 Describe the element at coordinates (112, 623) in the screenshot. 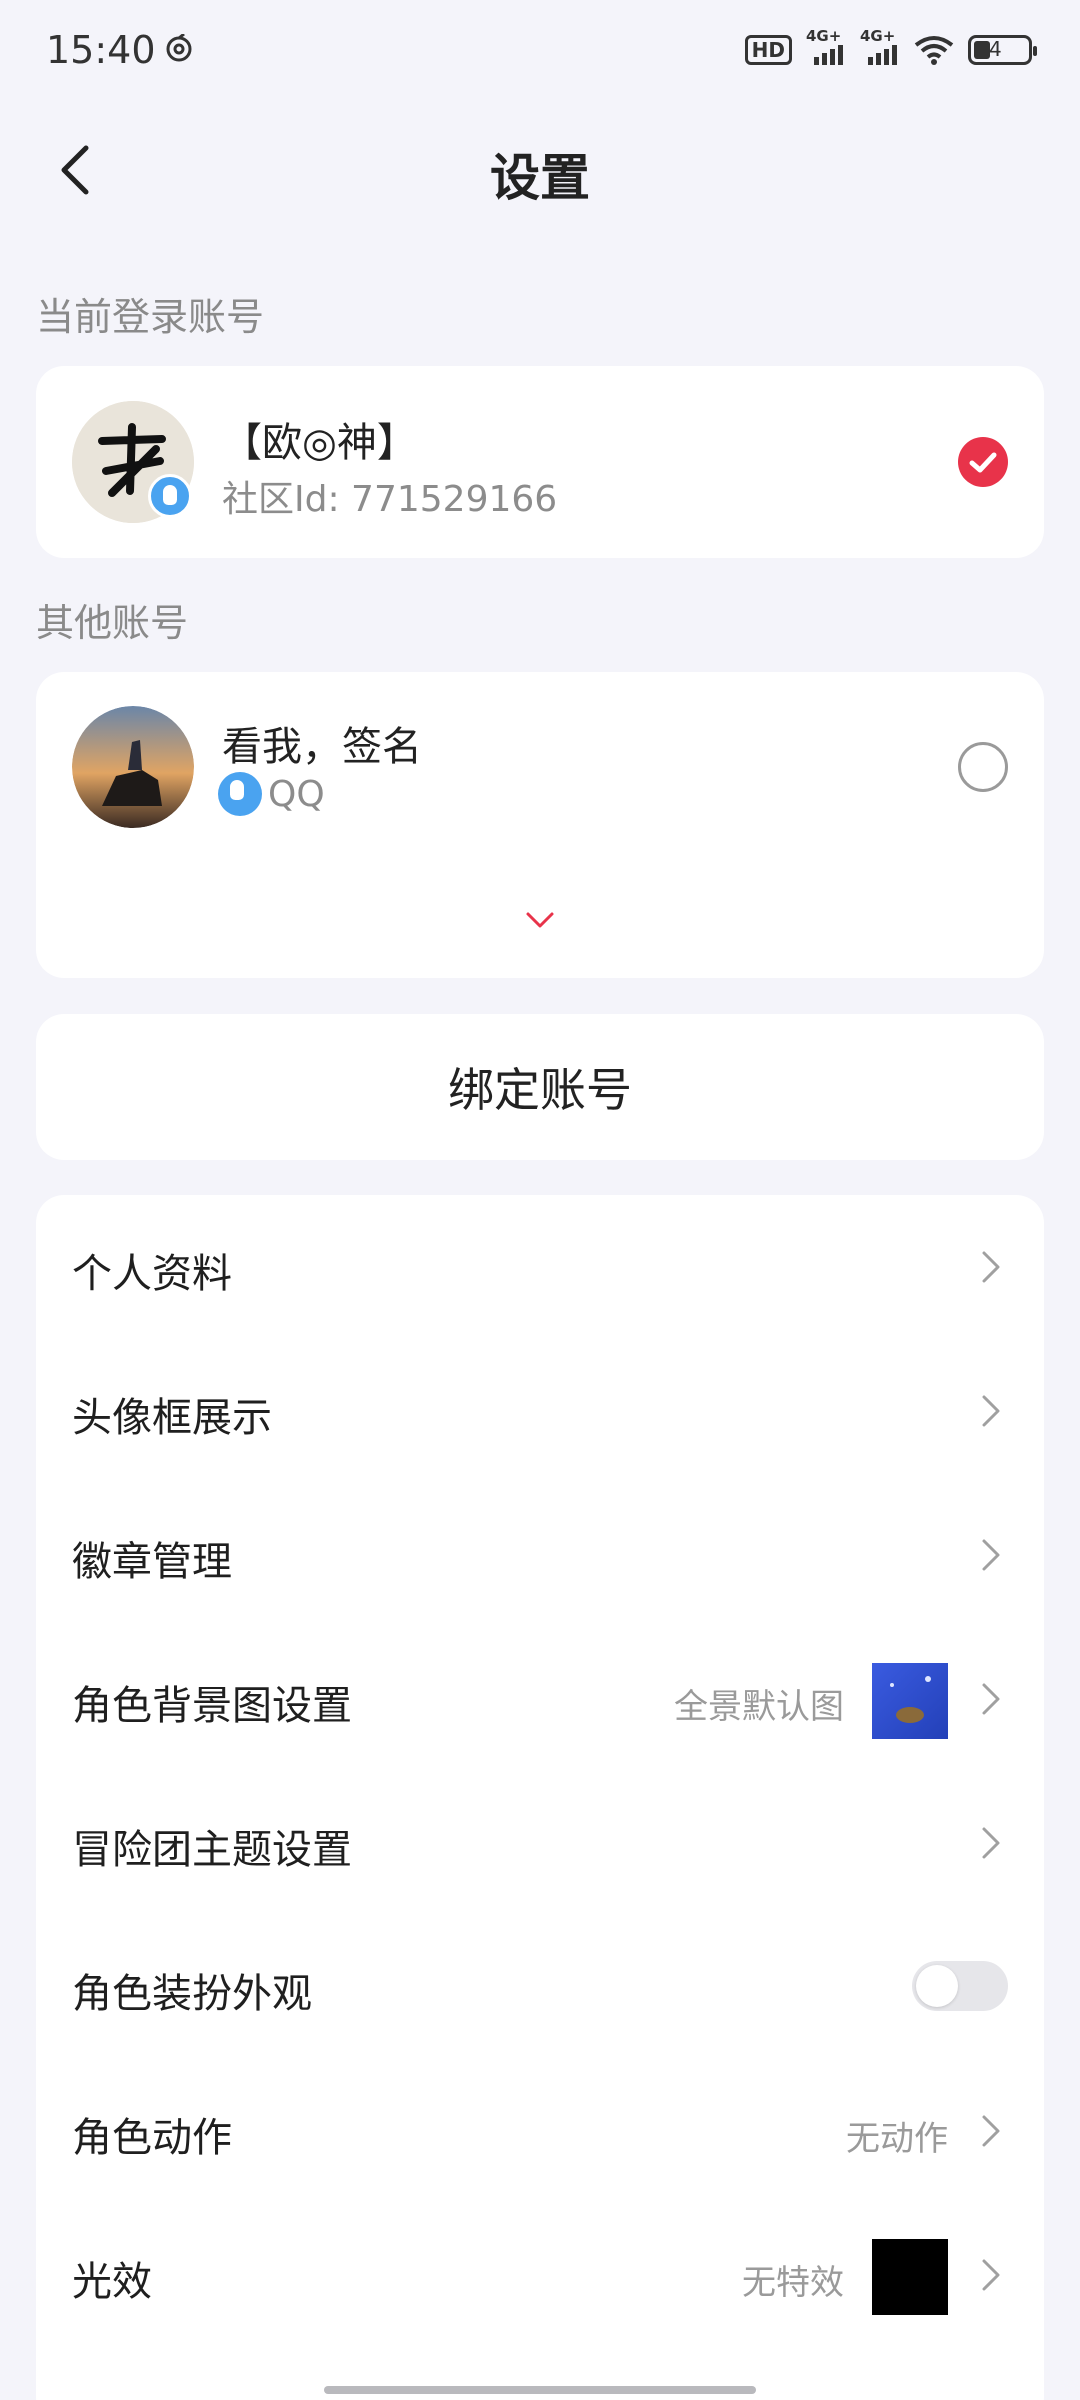

I see `other-accounts-label: 其他账号` at that location.